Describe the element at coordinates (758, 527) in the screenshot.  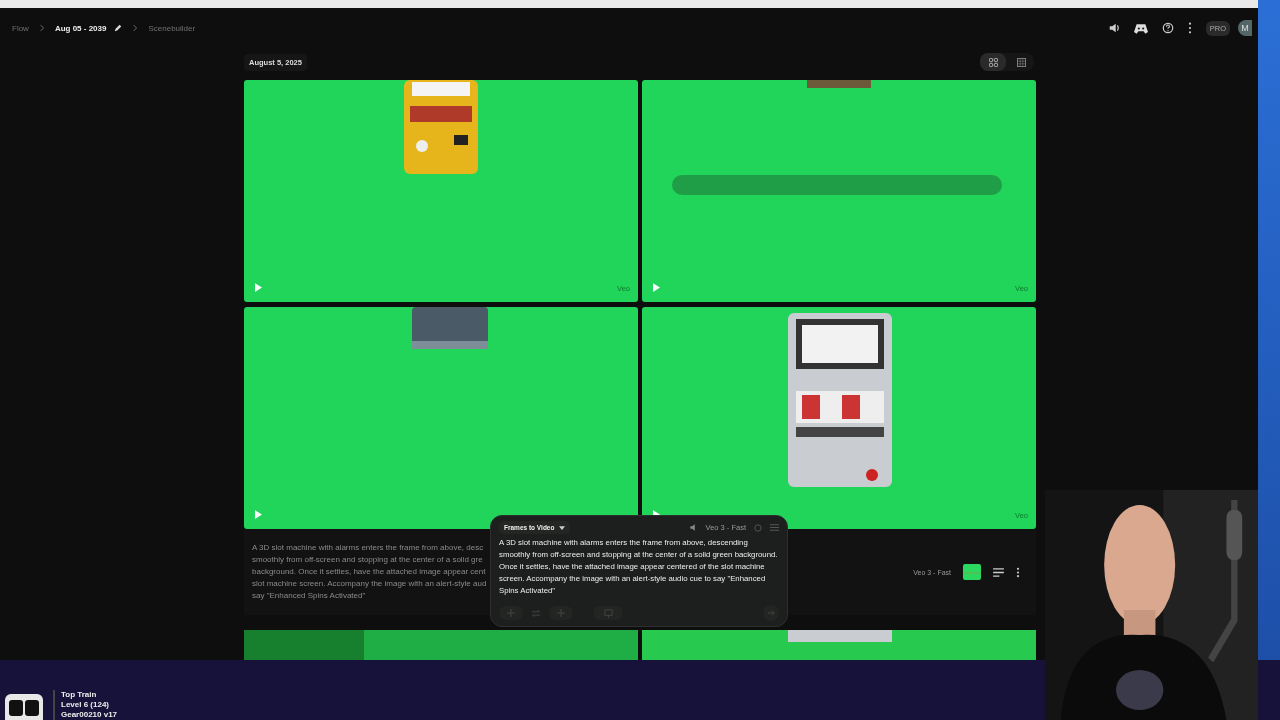
I see `circle-icon` at that location.